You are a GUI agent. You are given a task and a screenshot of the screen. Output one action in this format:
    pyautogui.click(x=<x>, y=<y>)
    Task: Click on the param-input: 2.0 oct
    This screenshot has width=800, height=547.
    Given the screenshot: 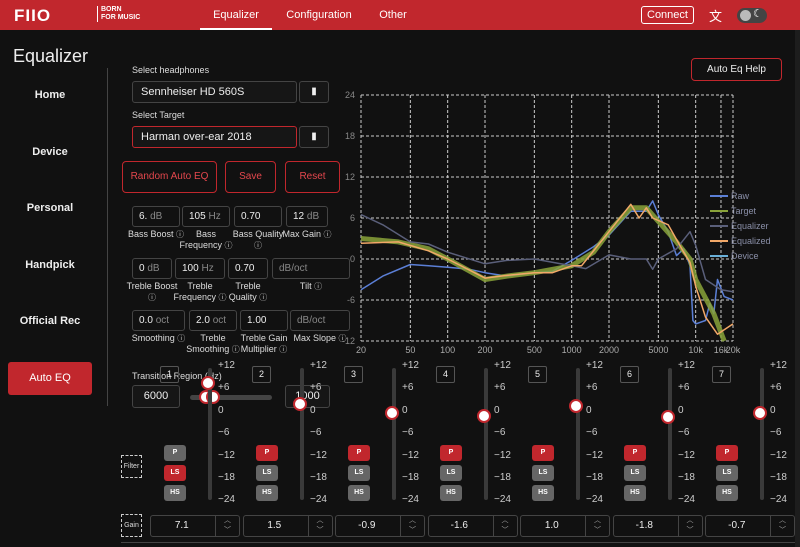 What is the action you would take?
    pyautogui.click(x=213, y=320)
    